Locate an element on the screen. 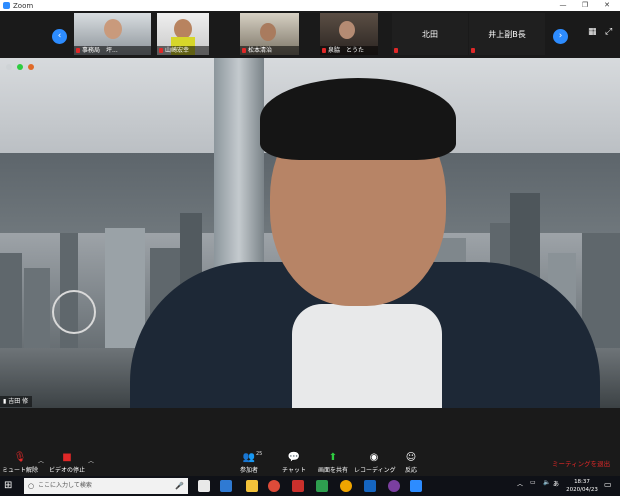 Image resolution: width=620 pixels, height=496 pixels. participant-tile: 北田 is located at coordinates (430, 34).